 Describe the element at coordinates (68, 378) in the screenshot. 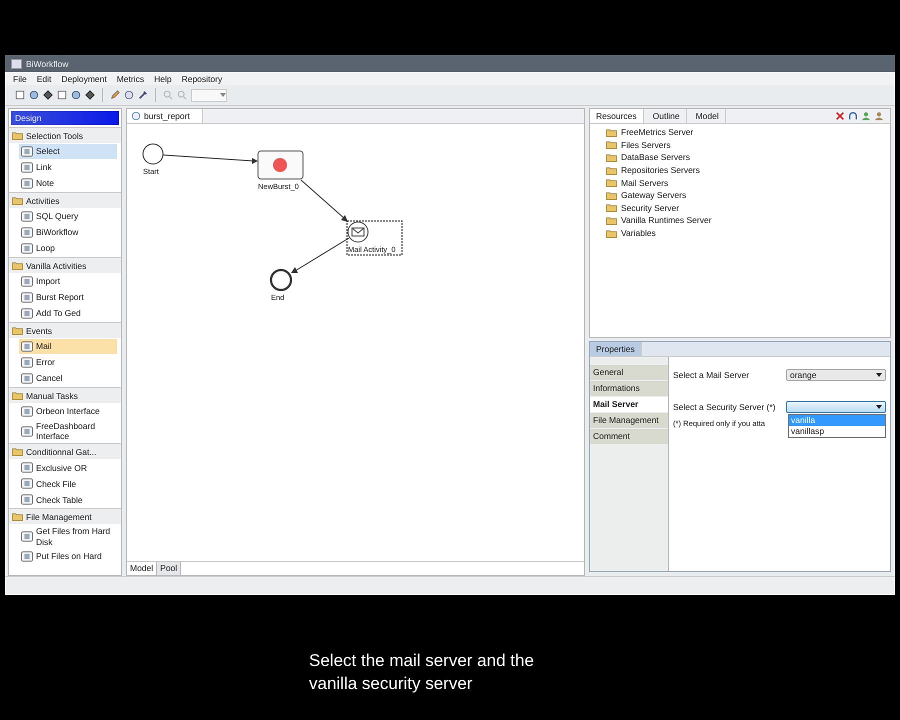

I see `palette-item: Cancel` at that location.